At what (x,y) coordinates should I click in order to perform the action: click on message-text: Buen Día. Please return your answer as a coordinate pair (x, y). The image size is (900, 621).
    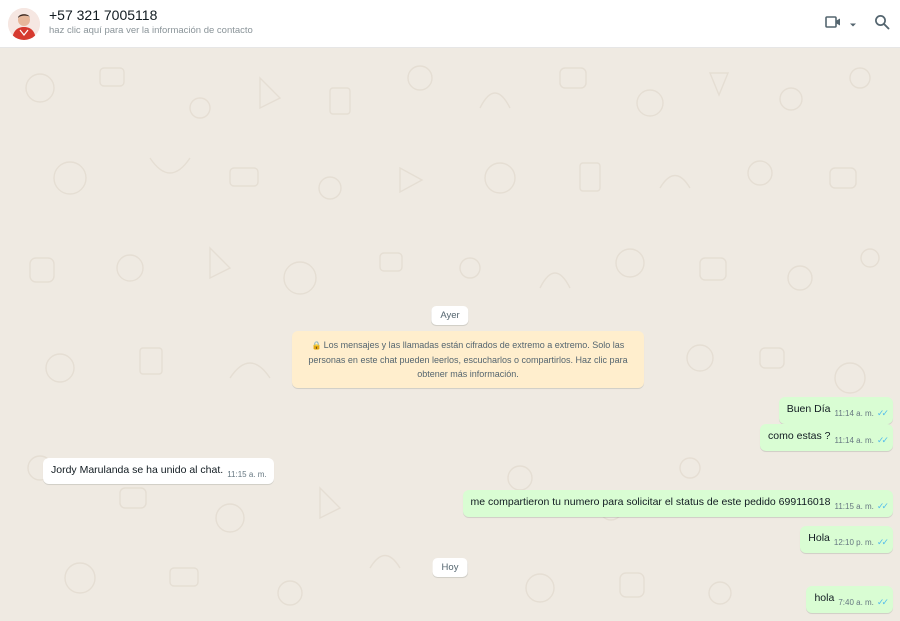
    Looking at the image, I should click on (808, 409).